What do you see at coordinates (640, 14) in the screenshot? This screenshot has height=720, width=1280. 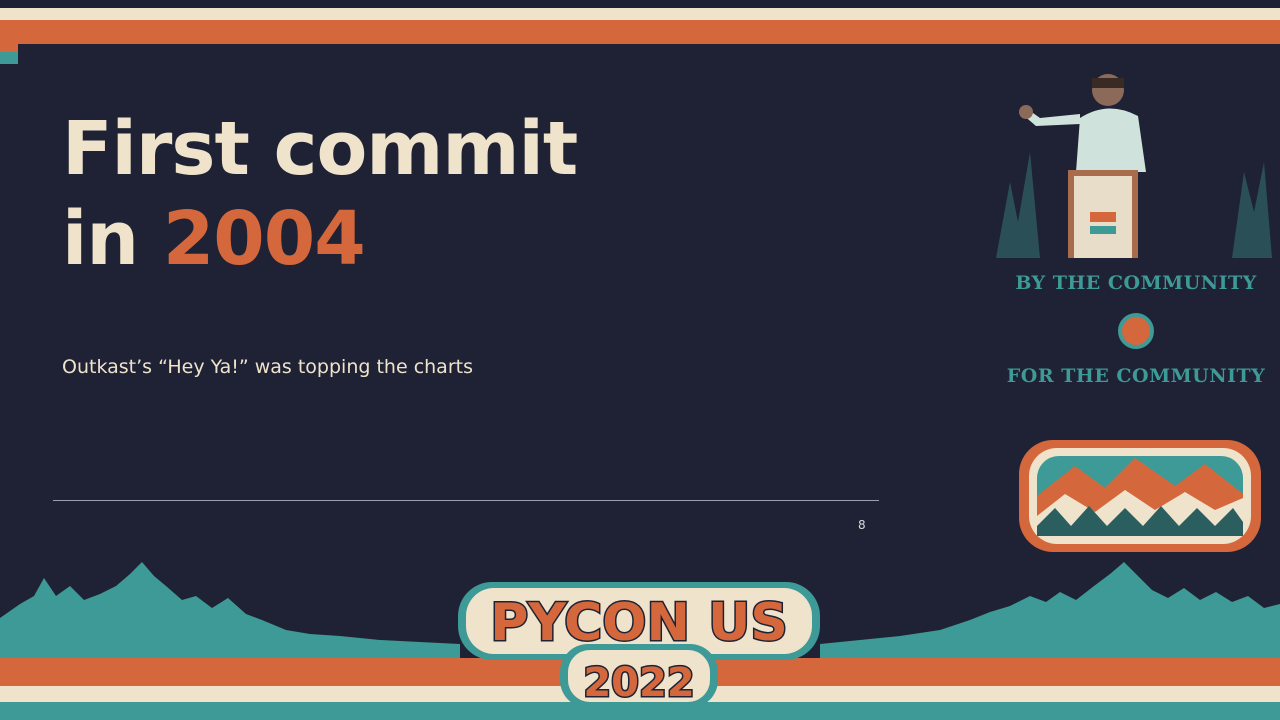 I see `top-border-cream` at bounding box center [640, 14].